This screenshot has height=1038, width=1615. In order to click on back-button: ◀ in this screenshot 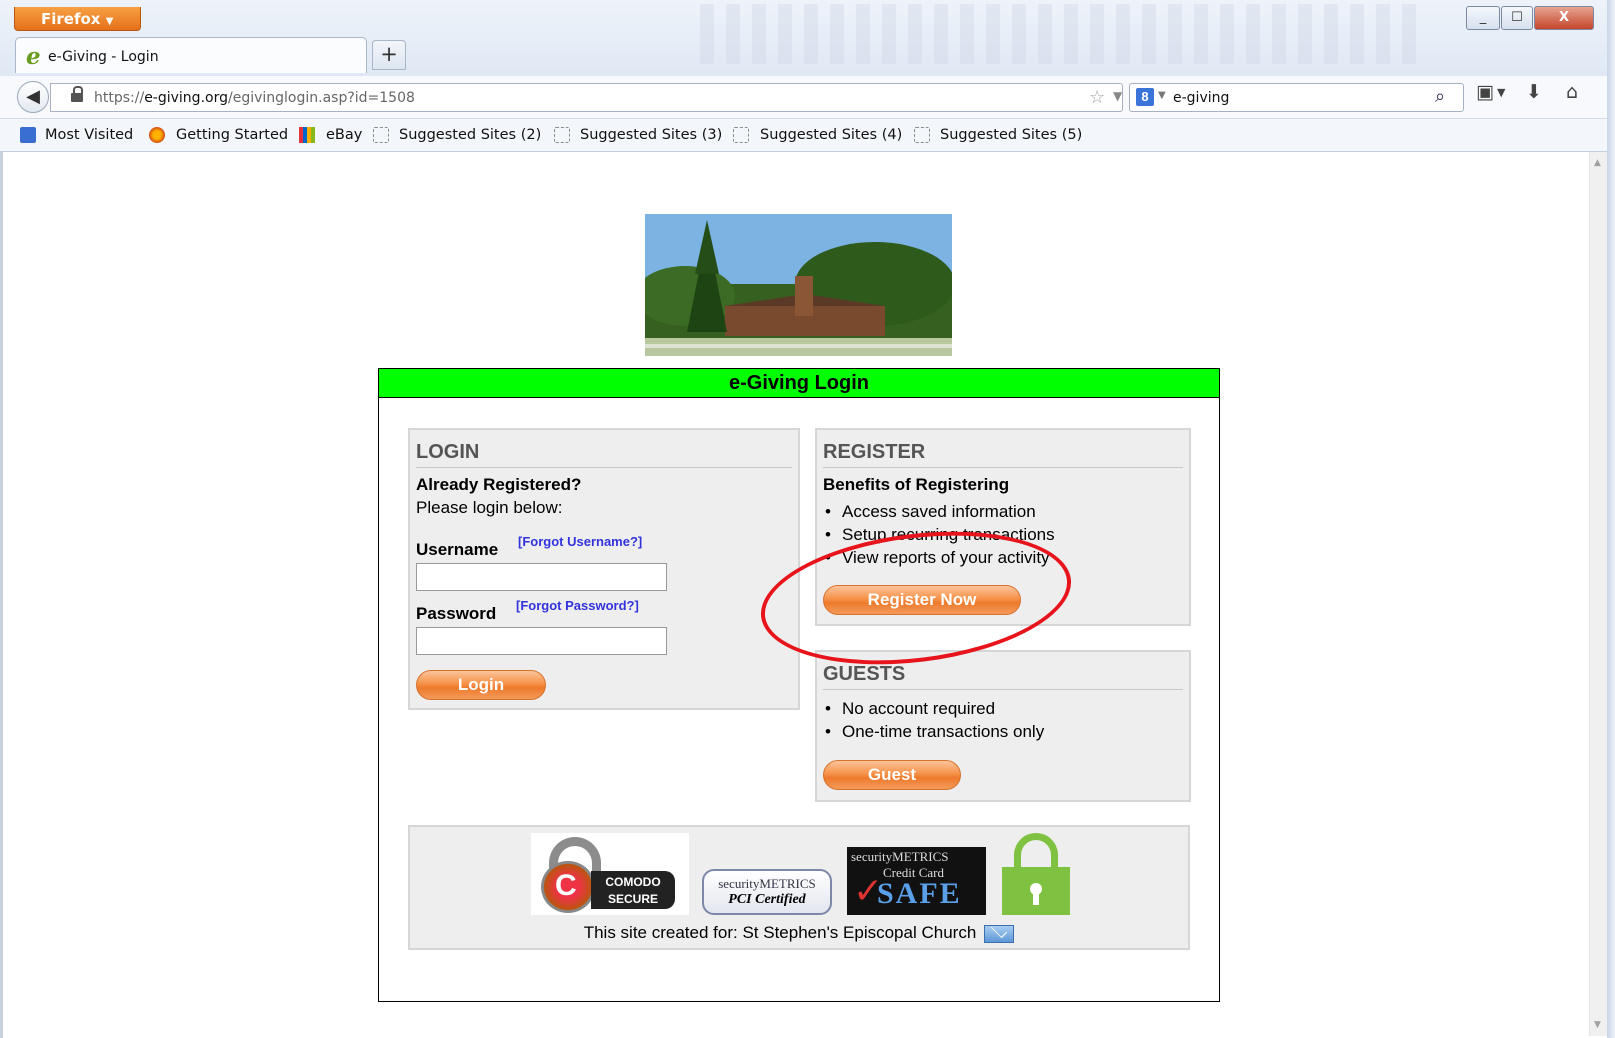, I will do `click(33, 97)`.